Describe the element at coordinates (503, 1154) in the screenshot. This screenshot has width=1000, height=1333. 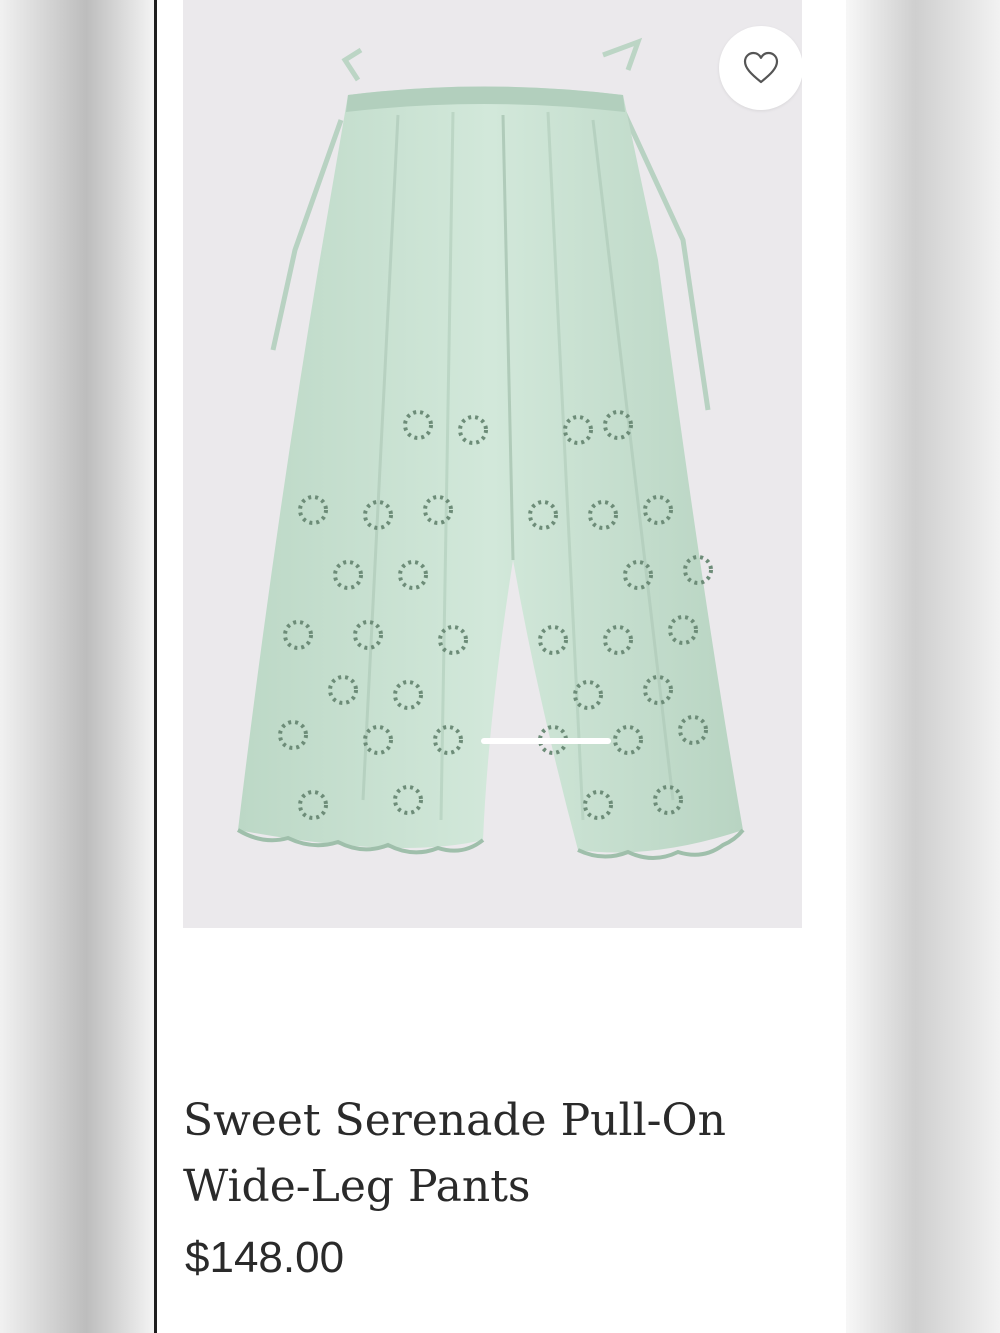
I see `product-title: Sweet Serenade Pull-On Wide-Leg Pants` at that location.